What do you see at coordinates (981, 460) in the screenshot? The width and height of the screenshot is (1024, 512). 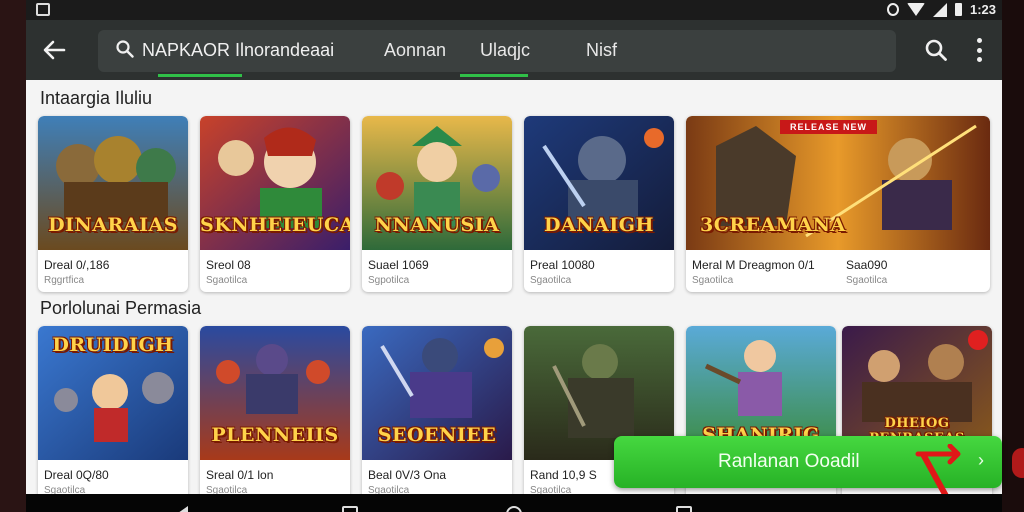 I see `chevron-right-icon: ›` at bounding box center [981, 460].